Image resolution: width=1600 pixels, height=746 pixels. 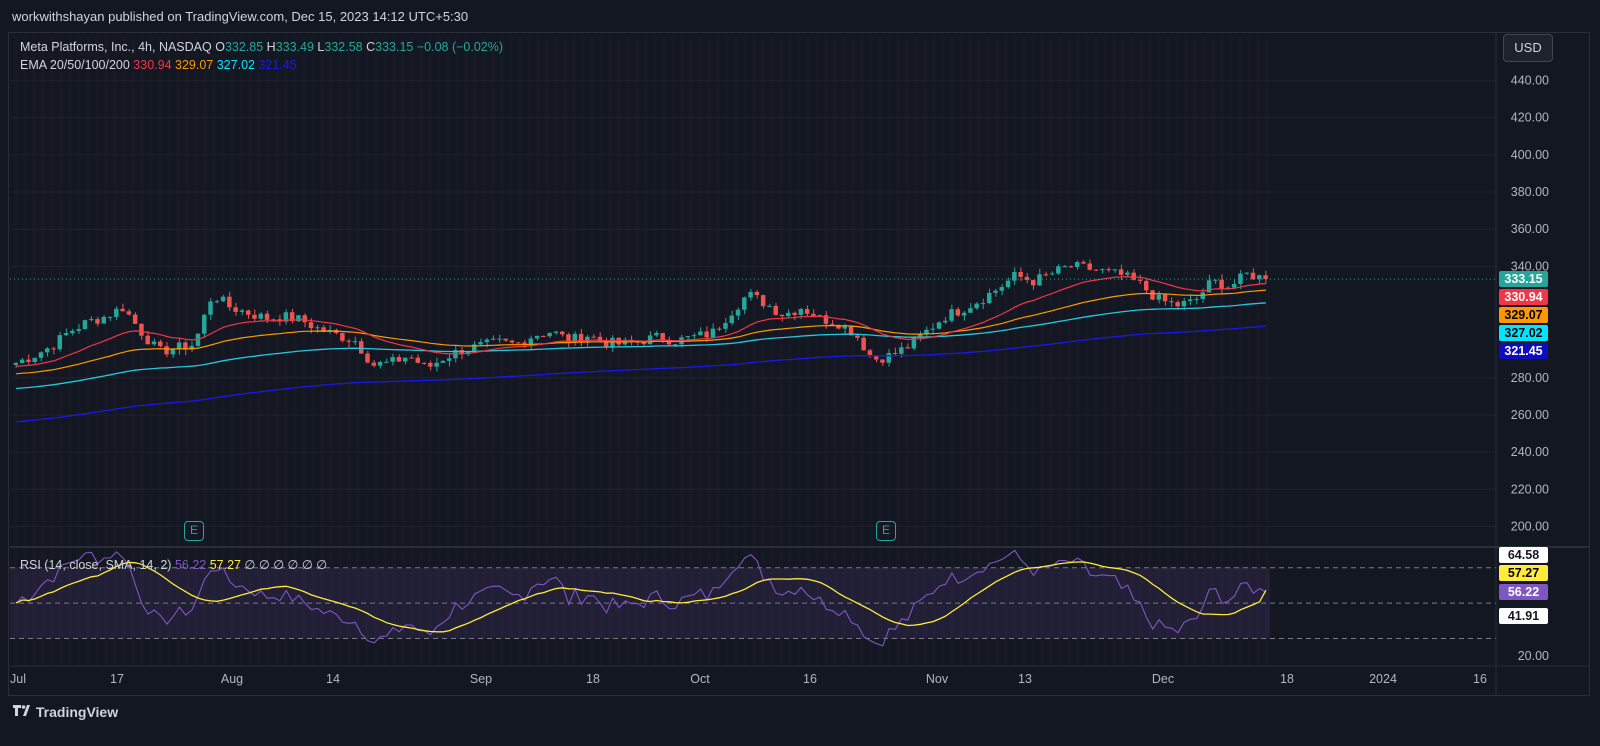 What do you see at coordinates (460, 47) in the screenshot?
I see `ohlc-change: −0.08 (−0.02%)` at bounding box center [460, 47].